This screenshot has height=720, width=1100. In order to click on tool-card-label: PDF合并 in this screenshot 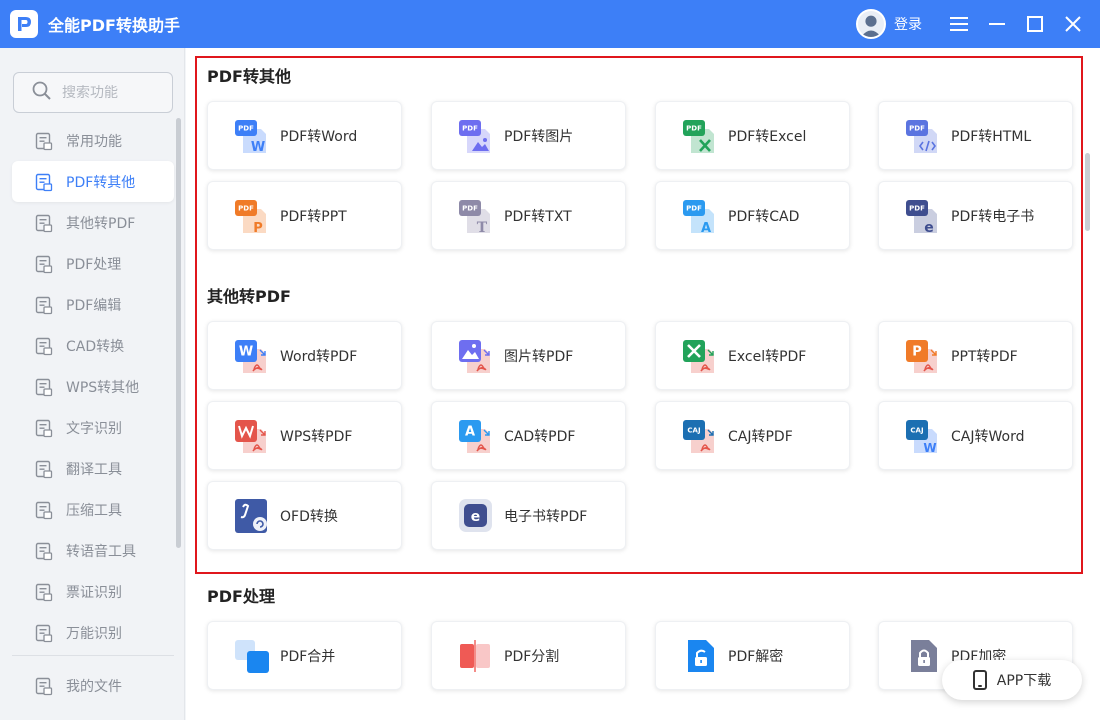, I will do `click(308, 656)`.